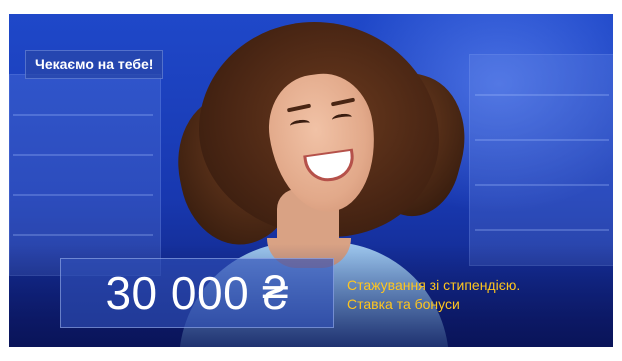  I want to click on salary-box: 30 000 ₴, so click(197, 293).